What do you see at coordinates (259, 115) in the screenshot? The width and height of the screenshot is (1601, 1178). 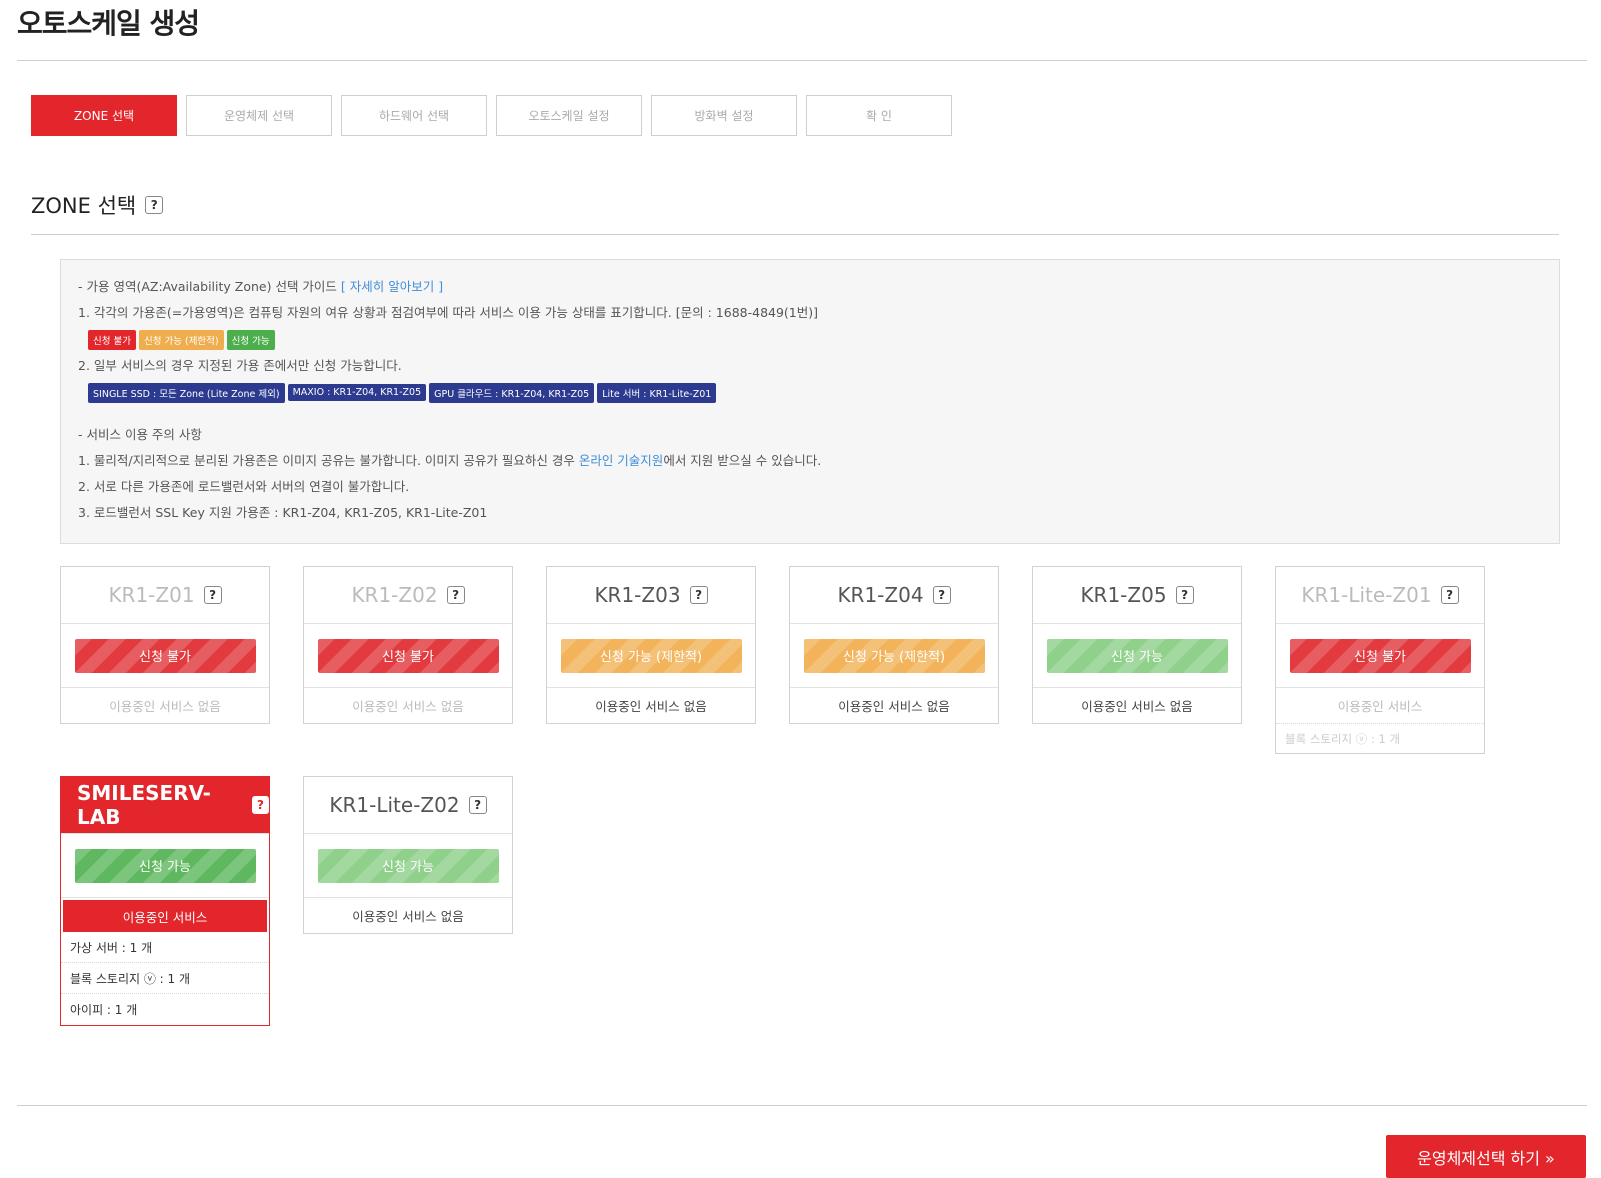 I see `step-os: 운영체제 선택` at bounding box center [259, 115].